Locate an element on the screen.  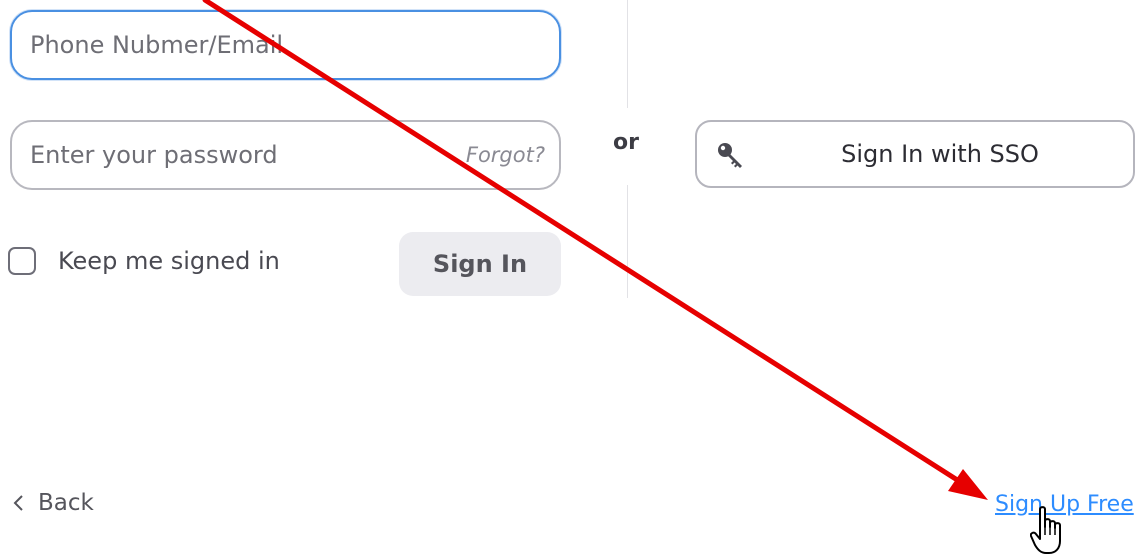
keep-signed-in-row: Keep me signed in is located at coordinates (144, 261).